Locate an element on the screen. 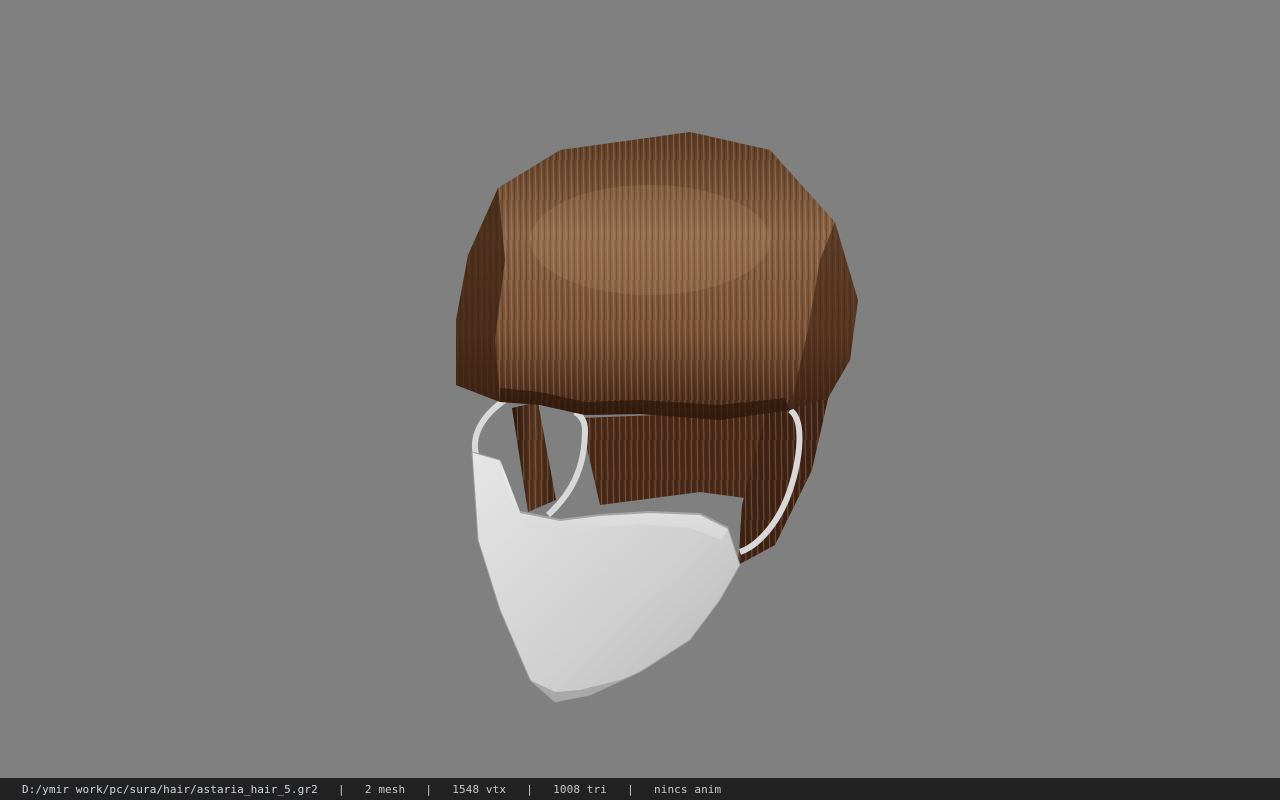 This screenshot has height=800, width=1280. status-triangle-count: 1008 tri is located at coordinates (580, 789).